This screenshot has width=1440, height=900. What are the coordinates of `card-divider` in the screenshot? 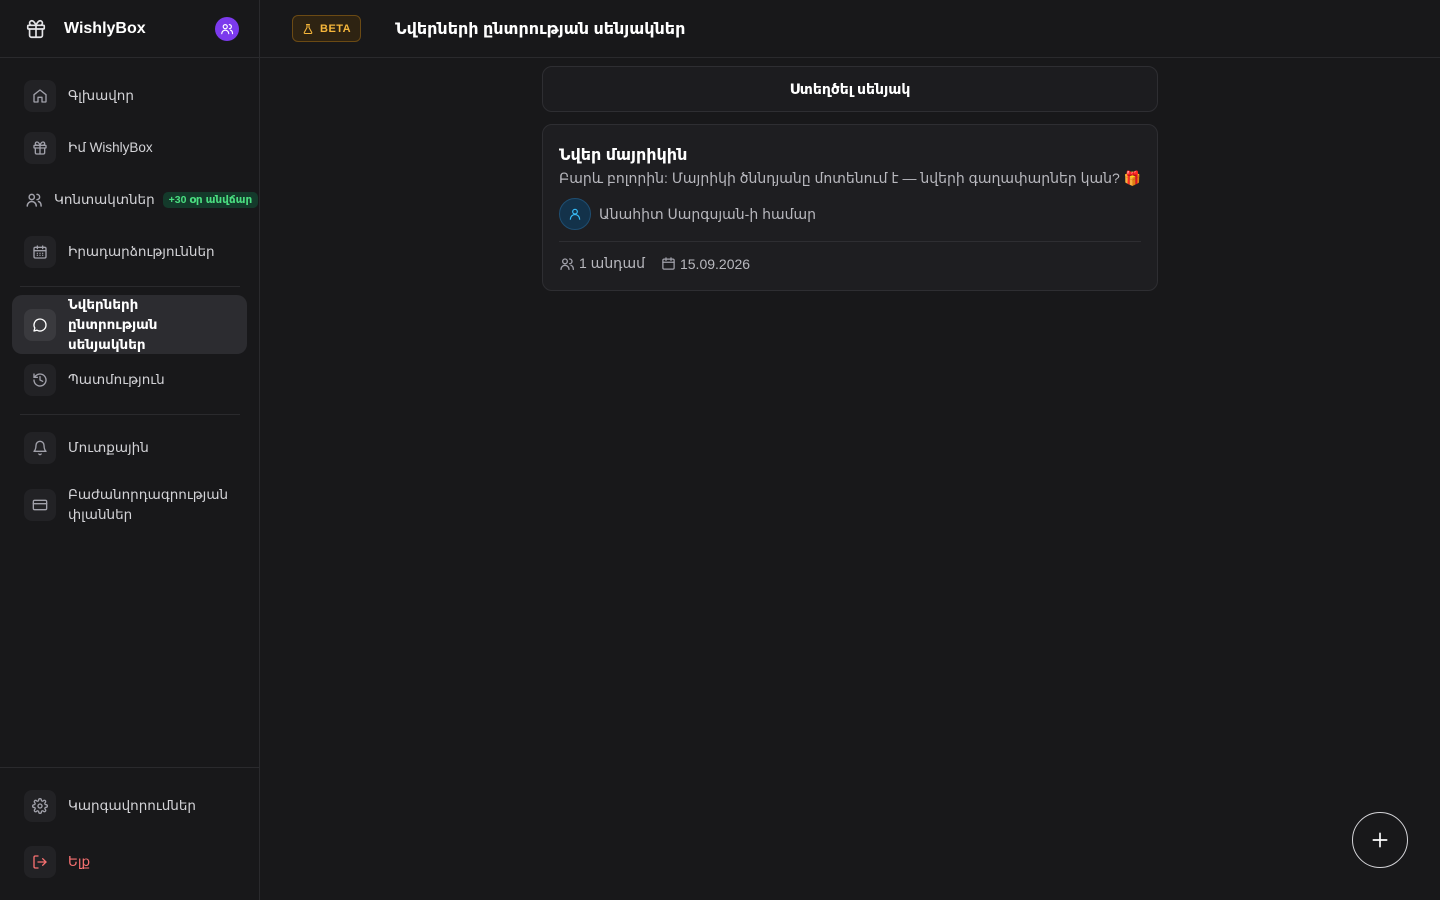 It's located at (850, 241).